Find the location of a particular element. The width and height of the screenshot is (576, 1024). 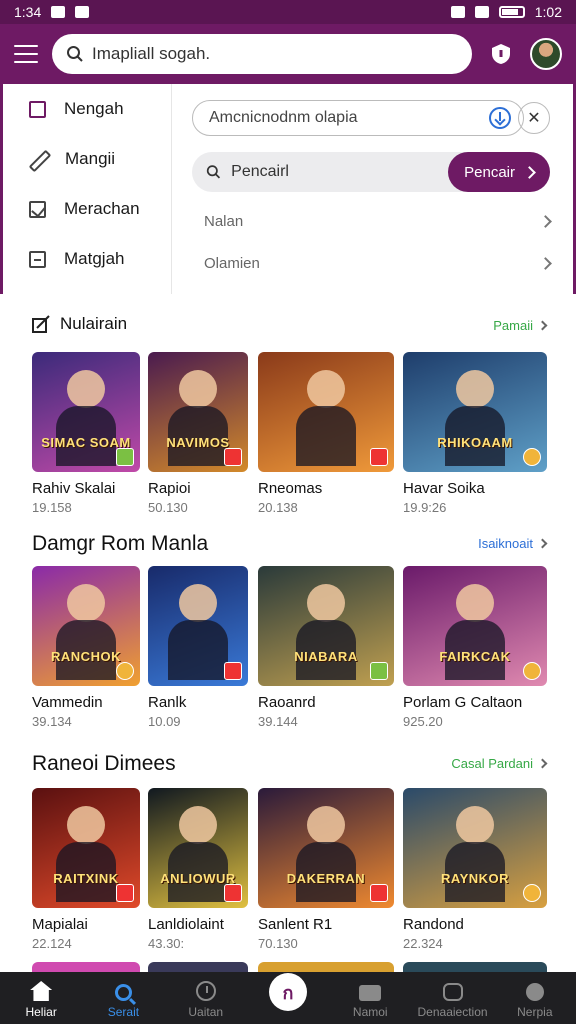

nav-recent: Uaitan is located at coordinates (206, 1000).